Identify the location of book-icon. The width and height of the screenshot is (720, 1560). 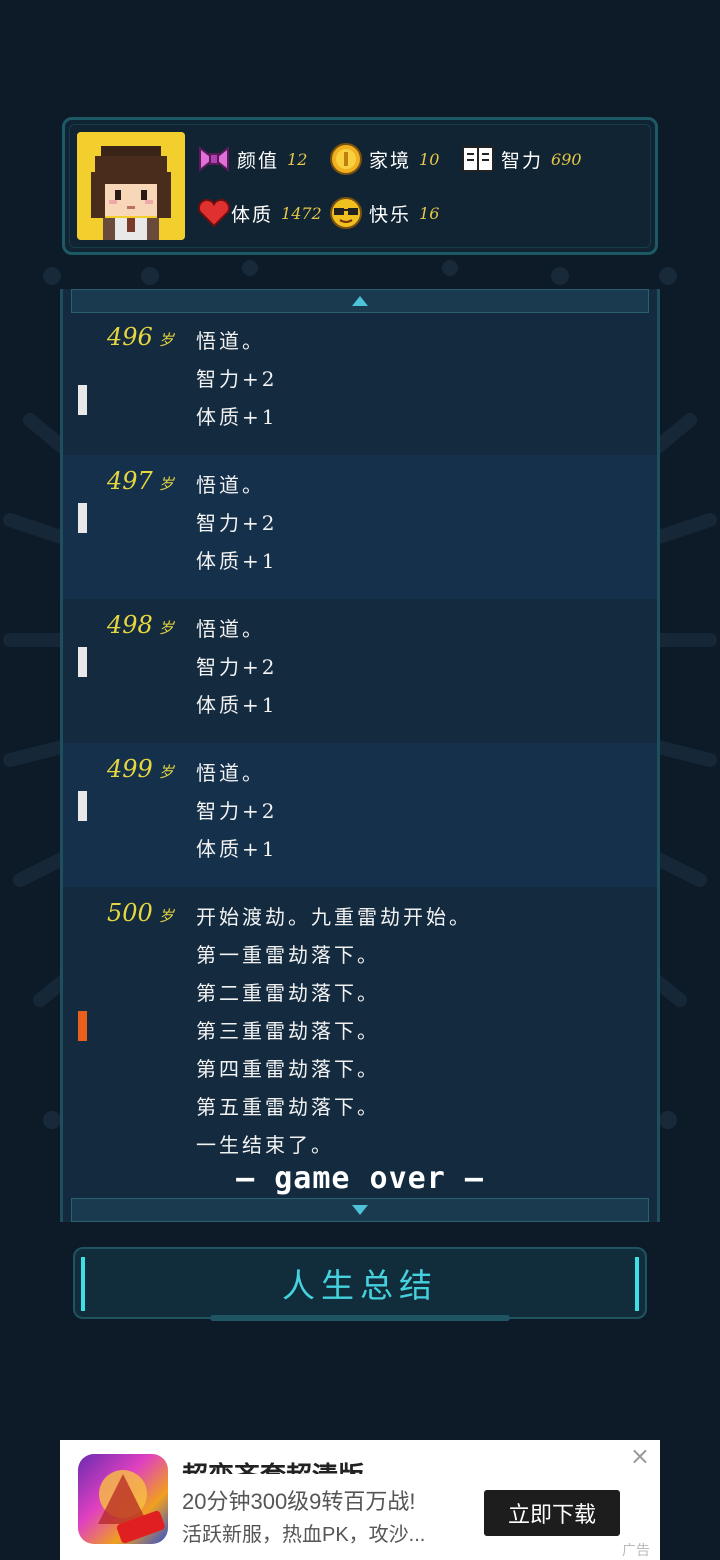
(478, 159).